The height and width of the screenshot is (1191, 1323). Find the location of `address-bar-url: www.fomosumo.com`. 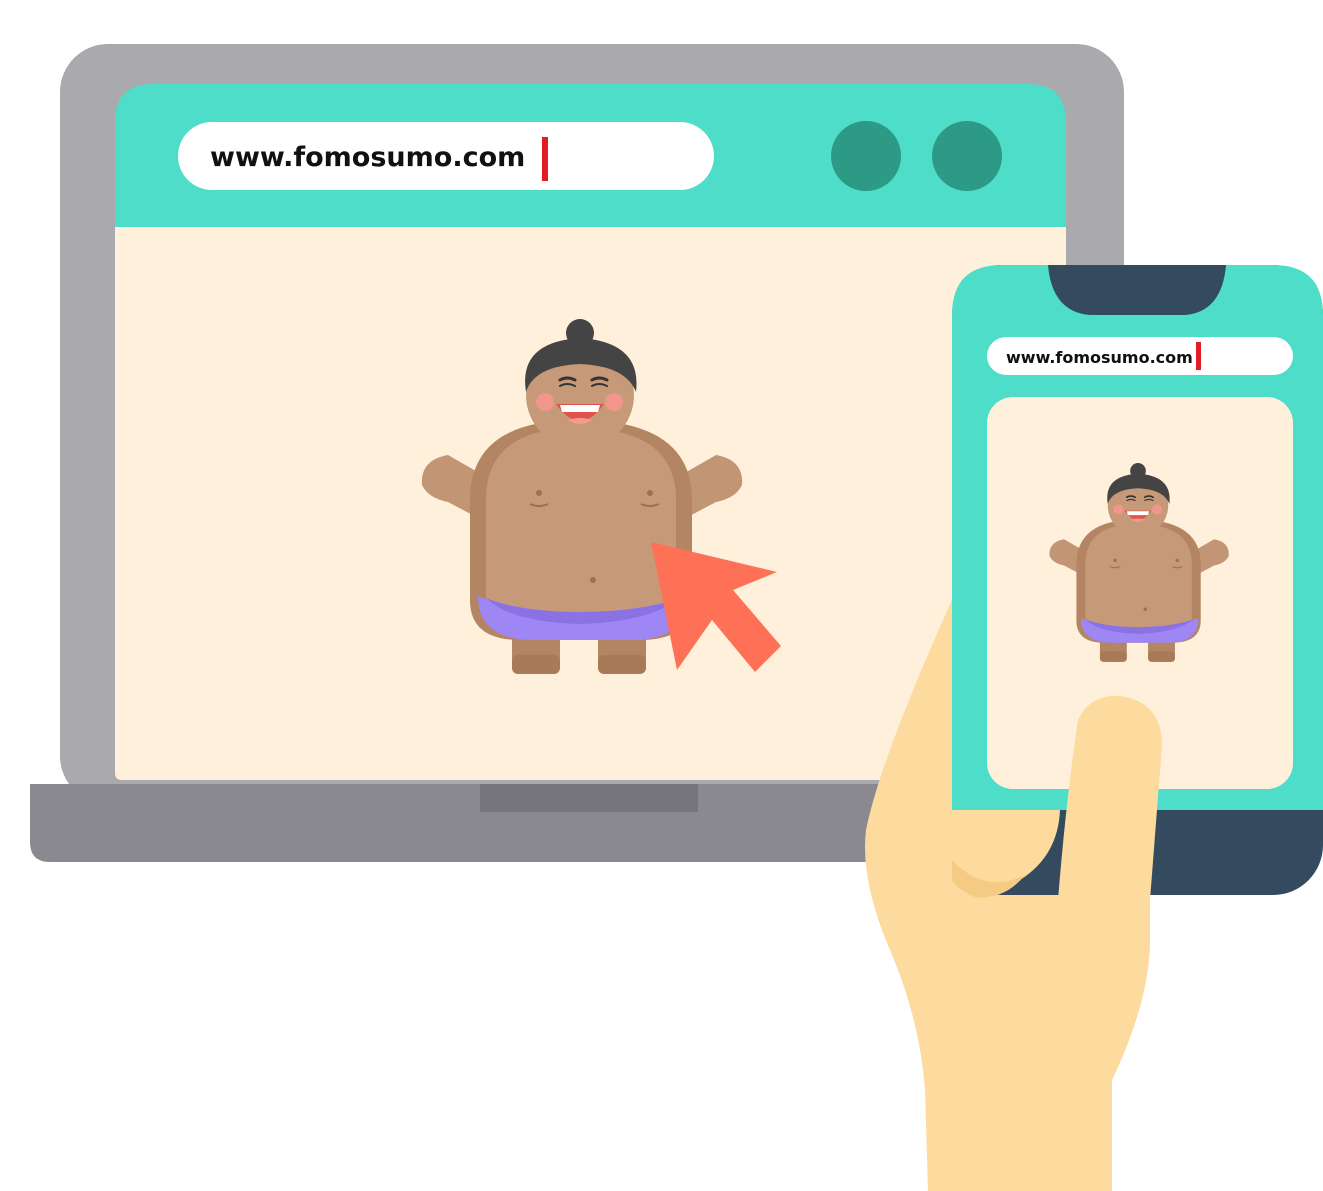

address-bar-url: www.fomosumo.com is located at coordinates (367, 157).